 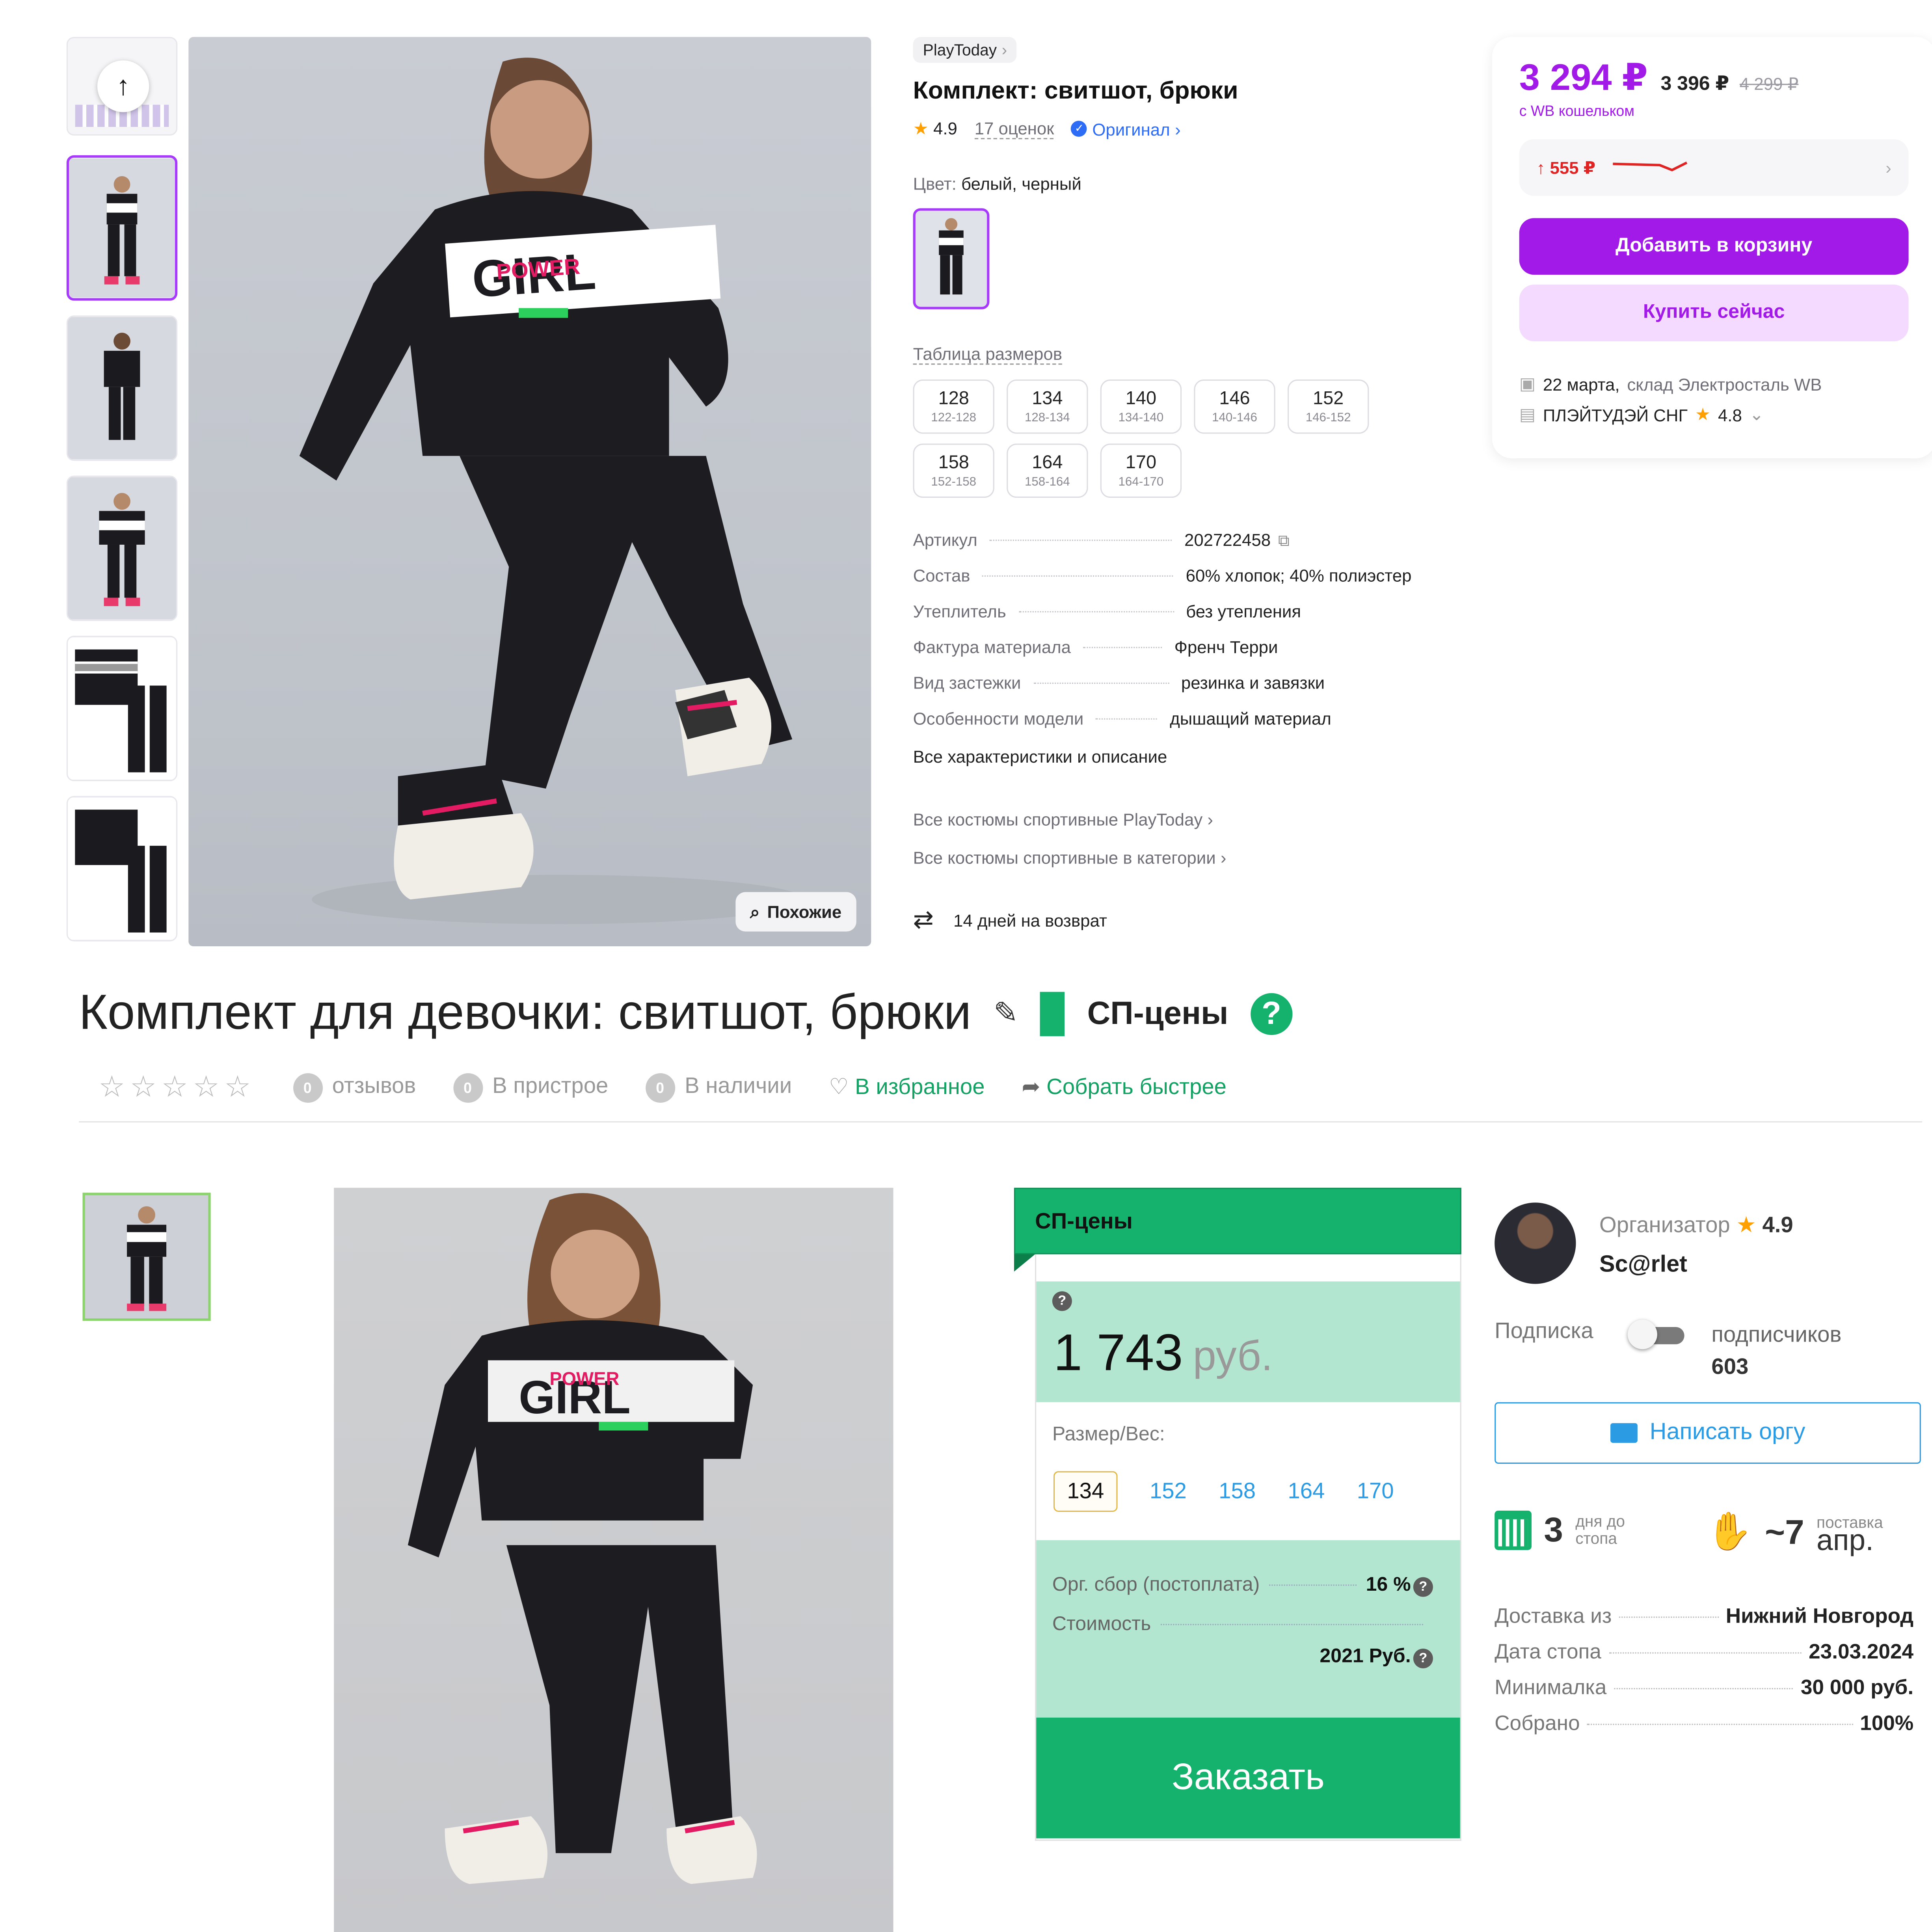 I want to click on size-range: 158-164, so click(x=1047, y=482).